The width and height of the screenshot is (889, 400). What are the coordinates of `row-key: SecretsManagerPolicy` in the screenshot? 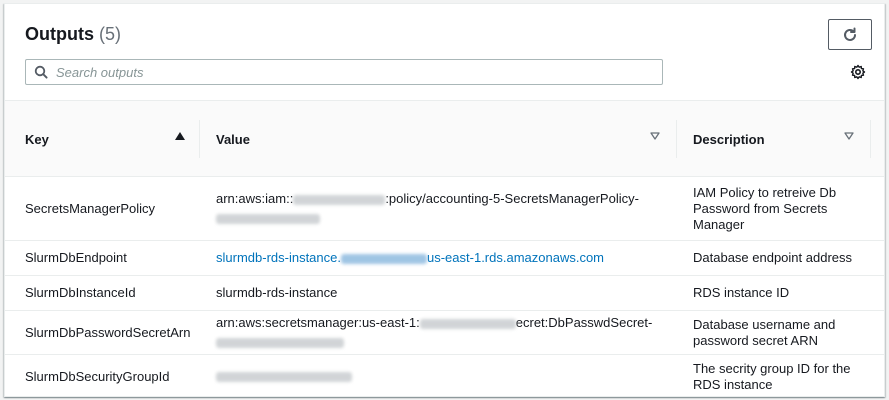 It's located at (90, 208).